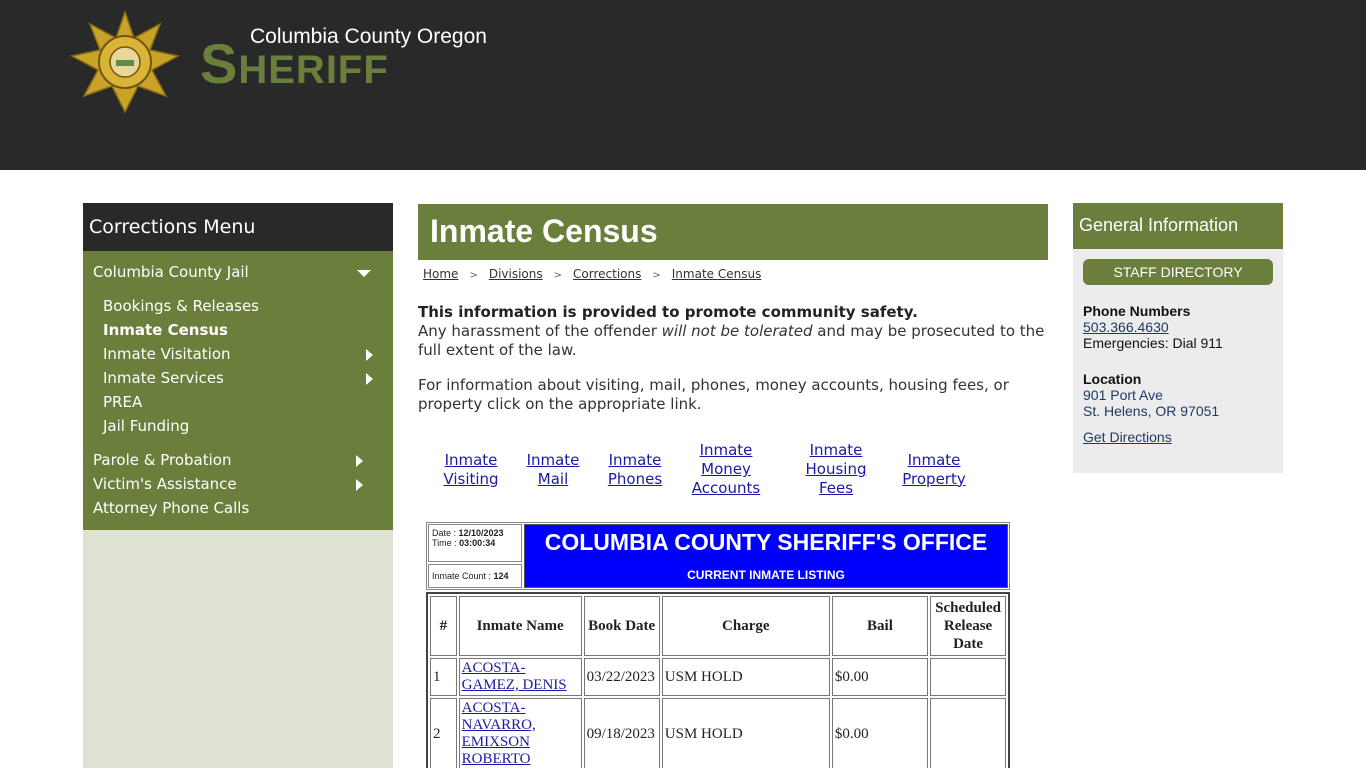  I want to click on link-line: Property, so click(934, 478).